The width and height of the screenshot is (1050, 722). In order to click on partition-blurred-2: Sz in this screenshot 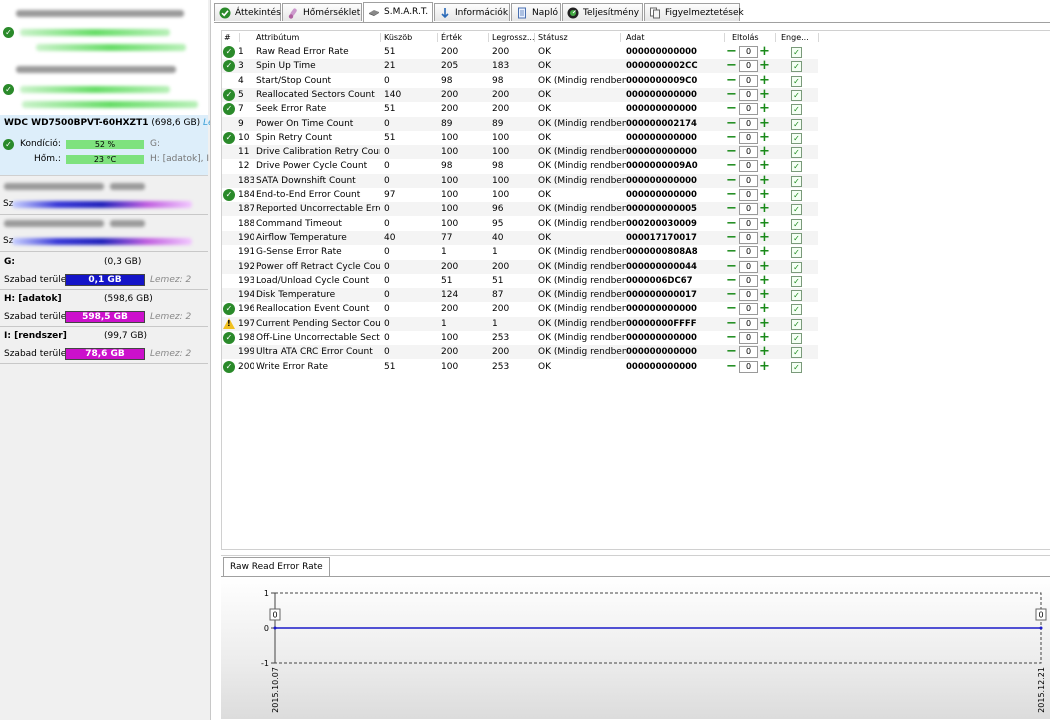, I will do `click(104, 233)`.